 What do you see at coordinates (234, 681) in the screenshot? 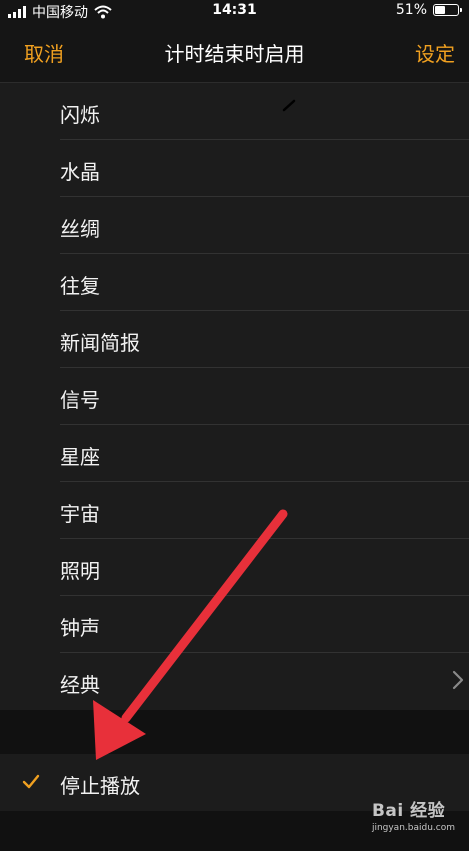
I see `list-item-classic: 经典` at bounding box center [234, 681].